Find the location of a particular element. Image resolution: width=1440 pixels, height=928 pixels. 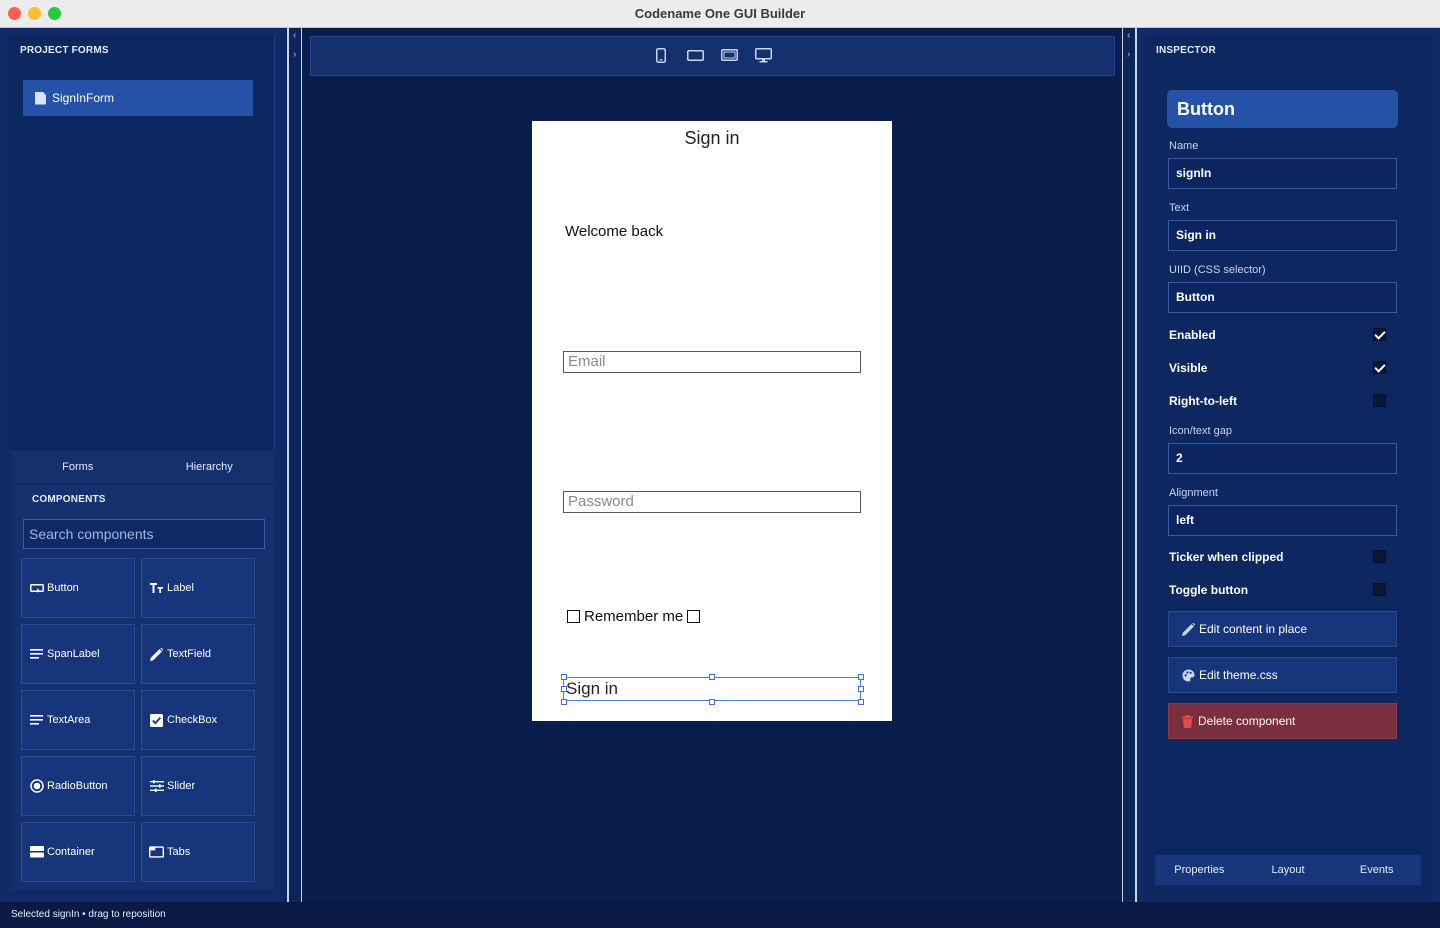

component-label: CheckBox is located at coordinates (192, 720).